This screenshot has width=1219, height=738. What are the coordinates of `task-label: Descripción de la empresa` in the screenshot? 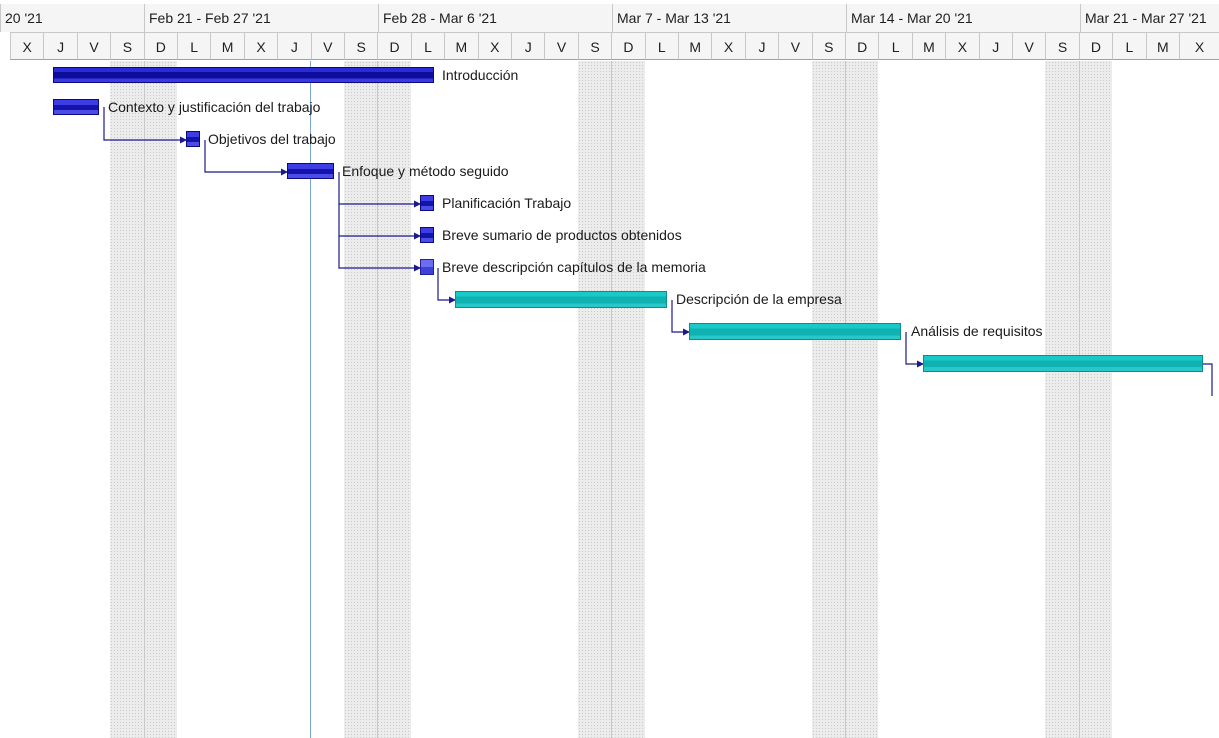 It's located at (759, 299).